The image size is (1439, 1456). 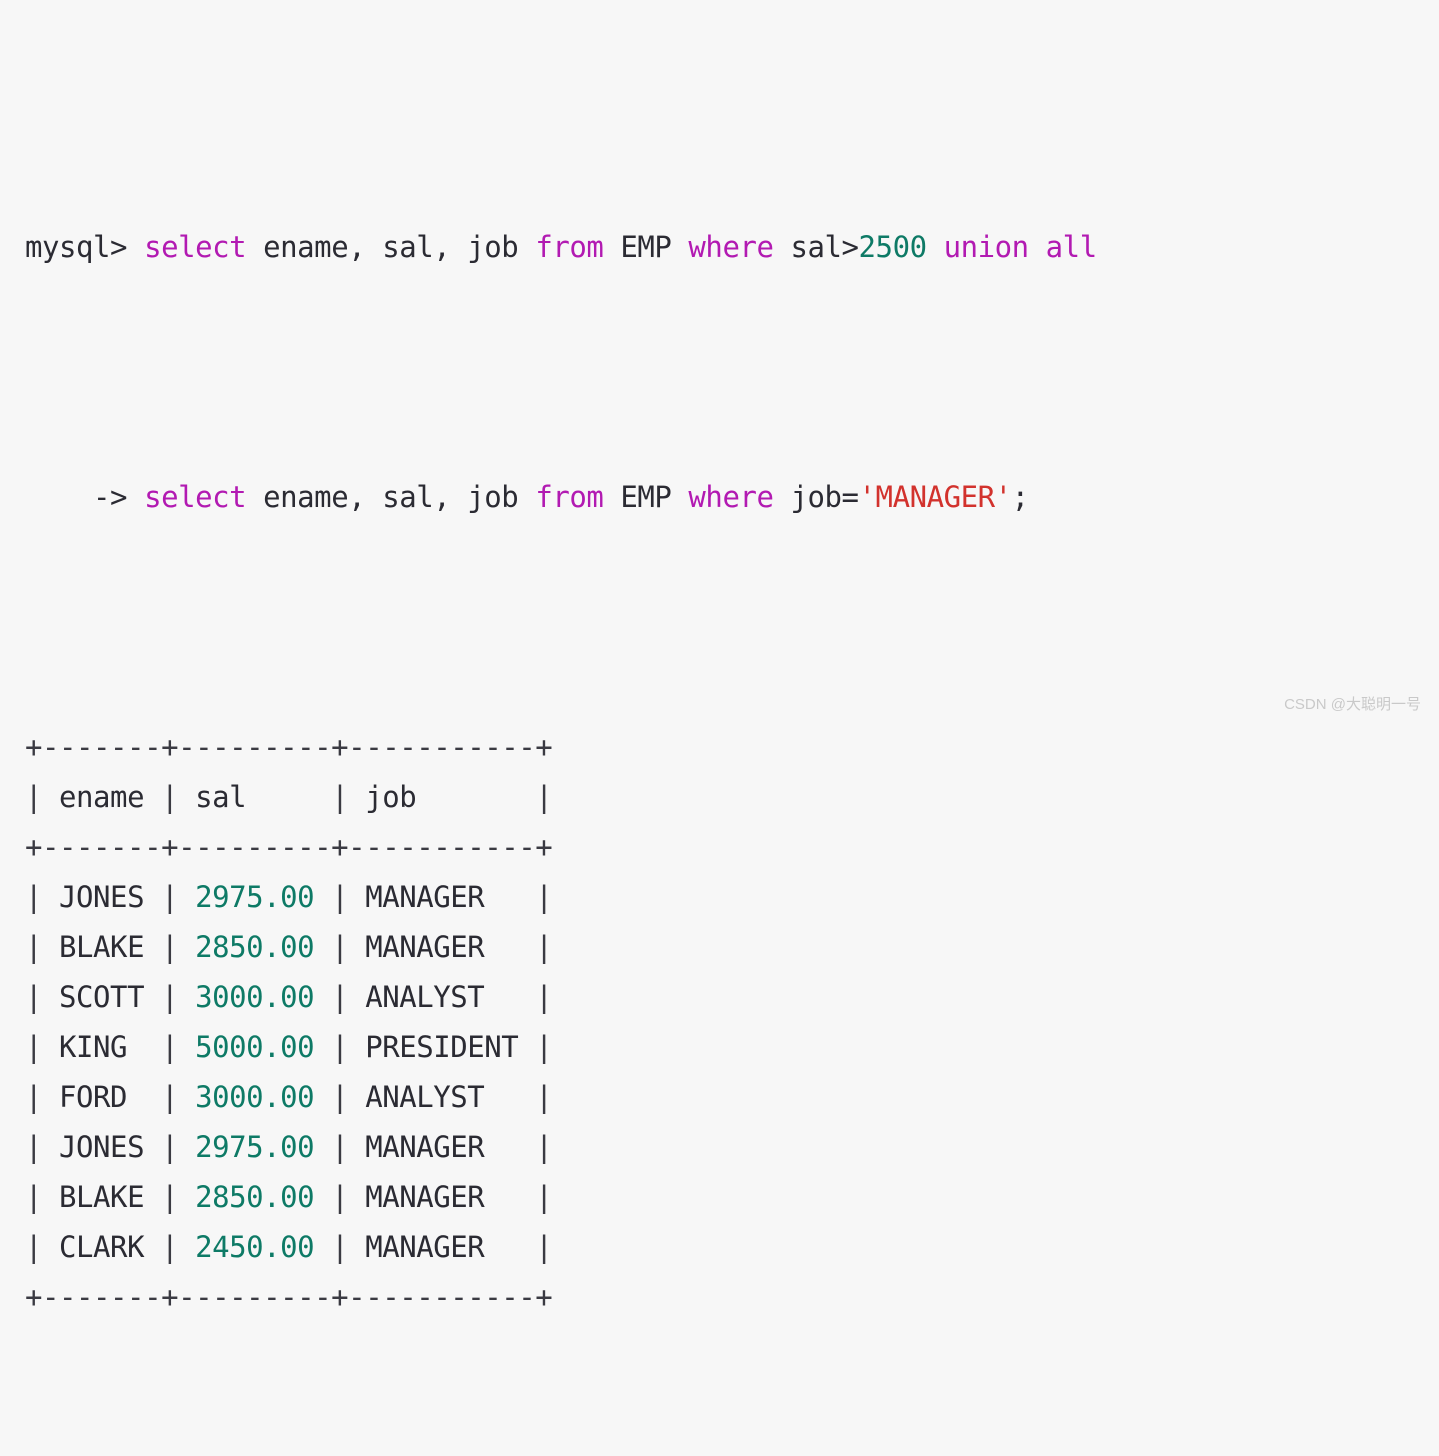 I want to click on keyword-union: union, so click(x=978, y=247).